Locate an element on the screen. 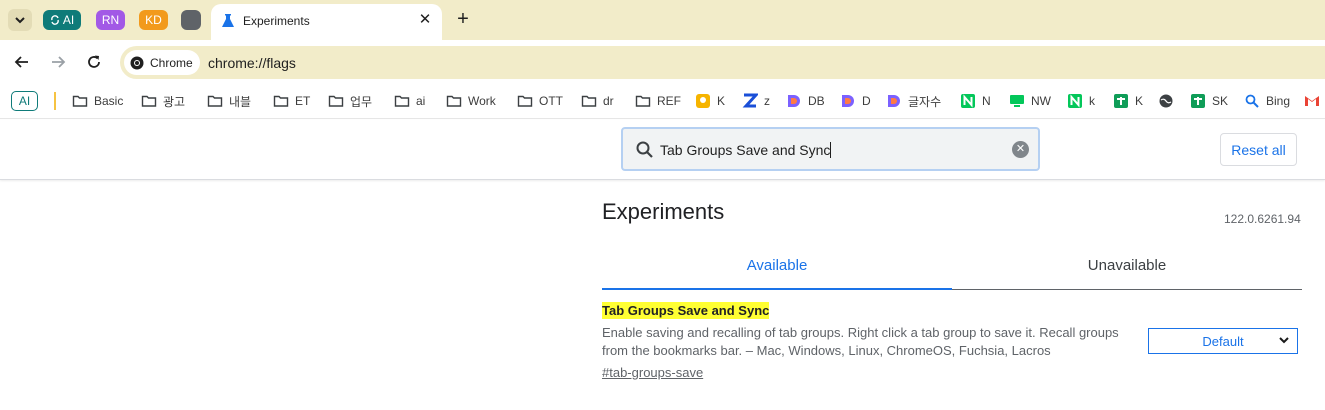 This screenshot has width=1325, height=410. select-value: Default is located at coordinates (1223, 341).